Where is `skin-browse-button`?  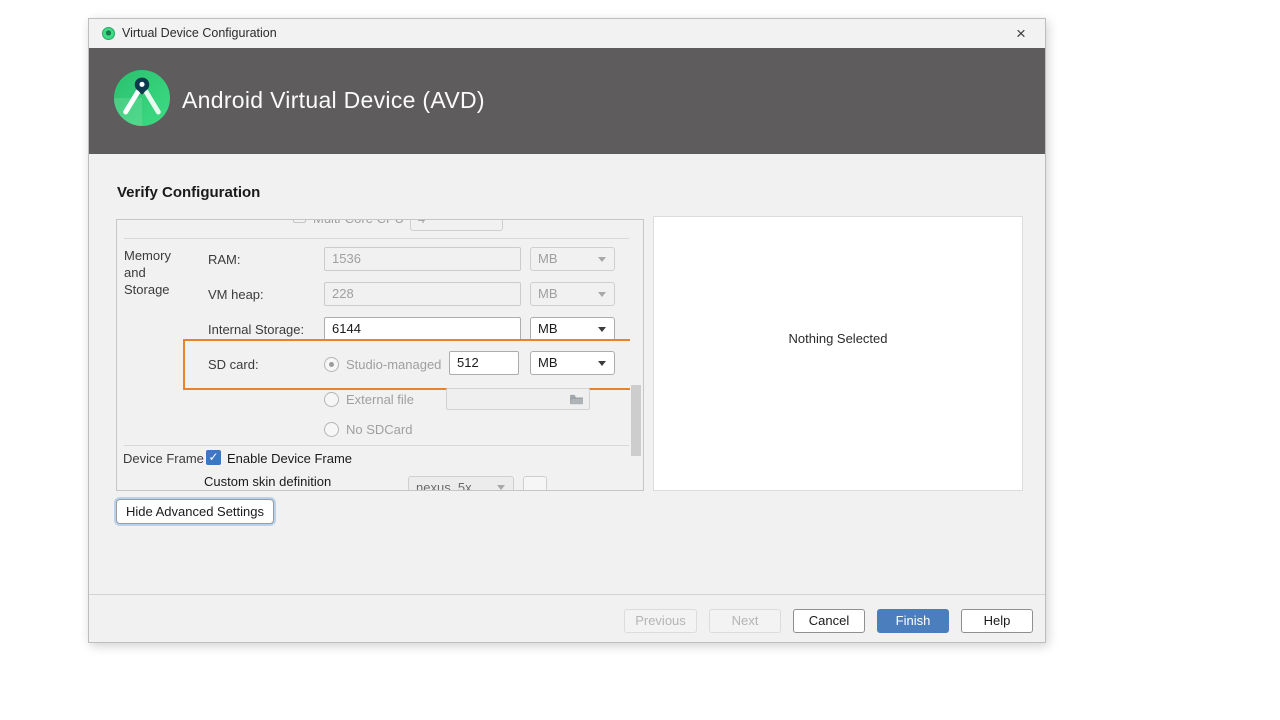 skin-browse-button is located at coordinates (535, 483).